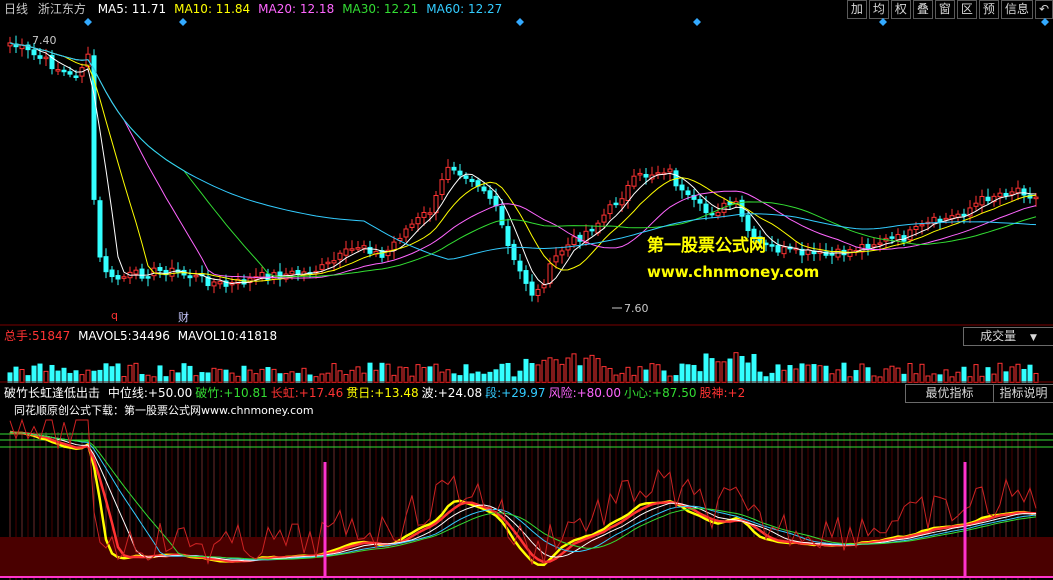 Image resolution: width=1053 pixels, height=580 pixels. I want to click on ma-legend-item: MA30: 12.21, so click(380, 9).